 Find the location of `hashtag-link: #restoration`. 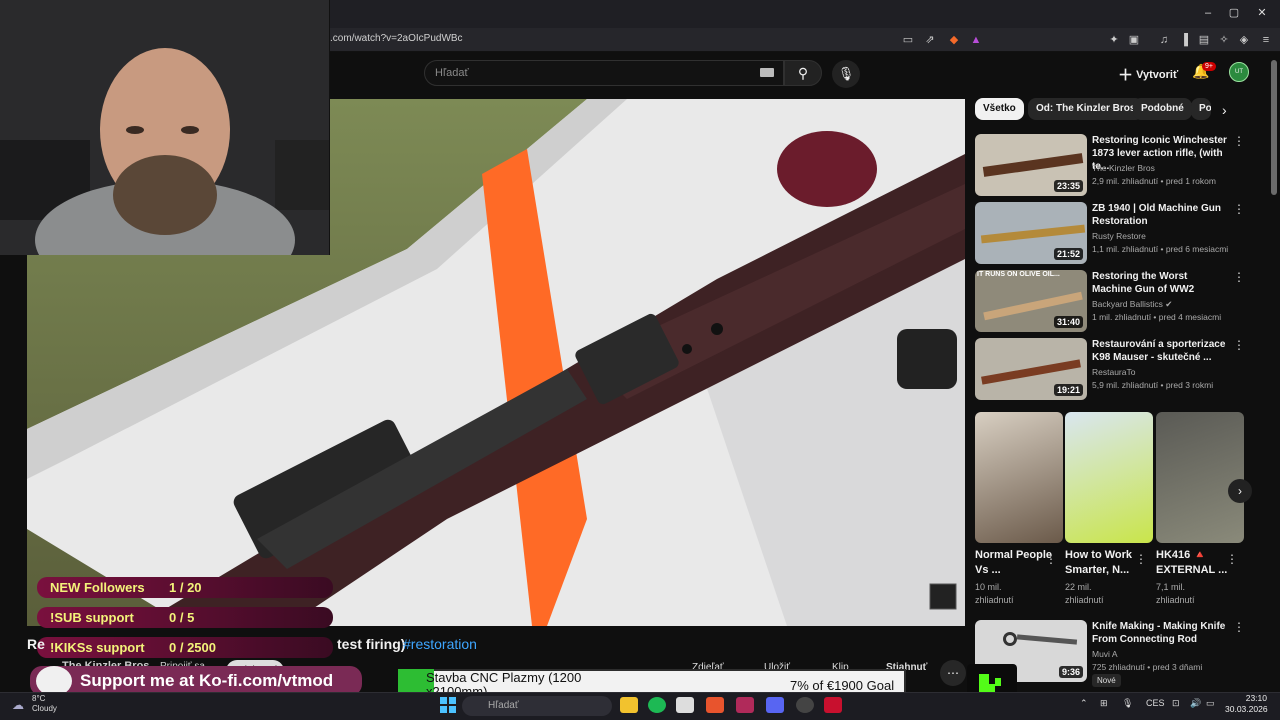

hashtag-link: #restoration is located at coordinates (440, 644).